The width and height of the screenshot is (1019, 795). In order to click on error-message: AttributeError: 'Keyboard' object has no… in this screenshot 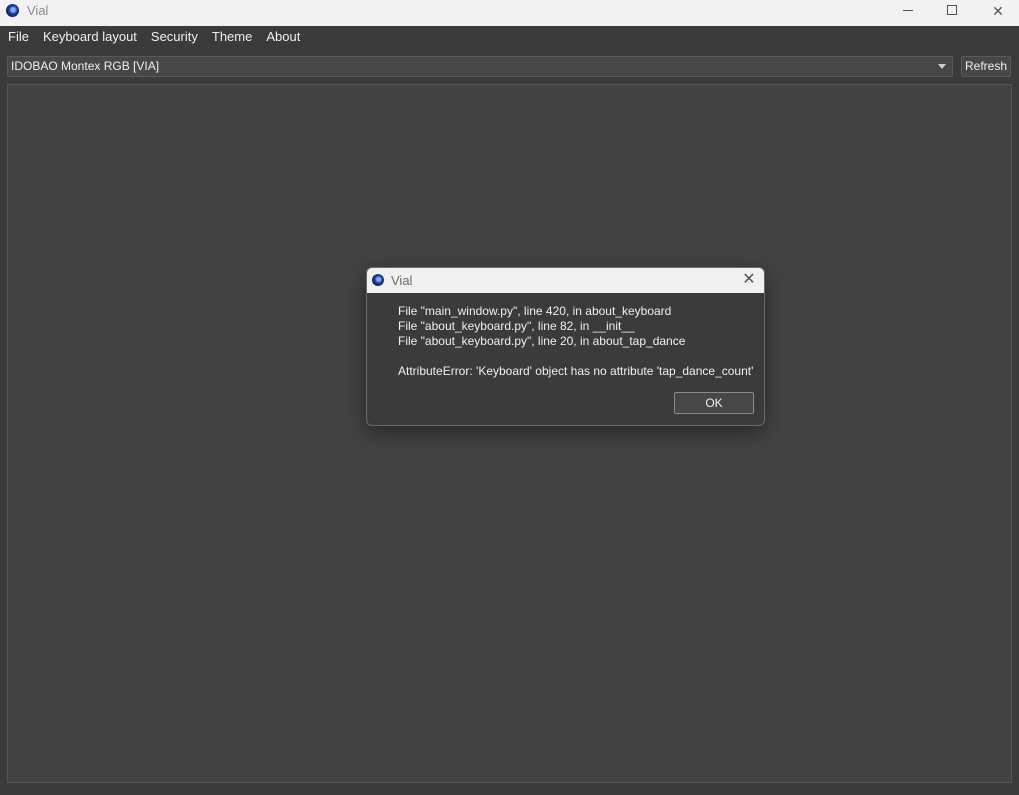, I will do `click(576, 371)`.